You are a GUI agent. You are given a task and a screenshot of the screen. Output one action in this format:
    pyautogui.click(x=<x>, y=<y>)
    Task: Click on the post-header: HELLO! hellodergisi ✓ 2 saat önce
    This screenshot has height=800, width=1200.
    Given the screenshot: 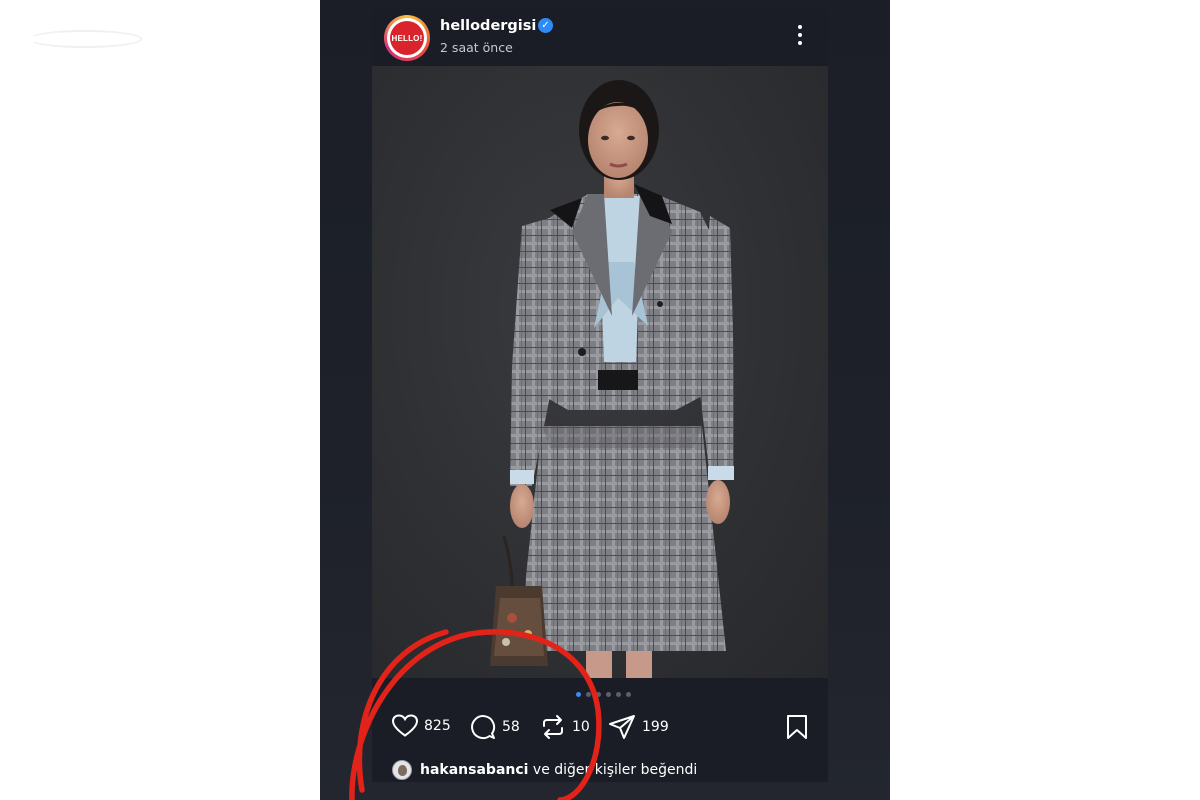 What is the action you would take?
    pyautogui.click(x=600, y=38)
    